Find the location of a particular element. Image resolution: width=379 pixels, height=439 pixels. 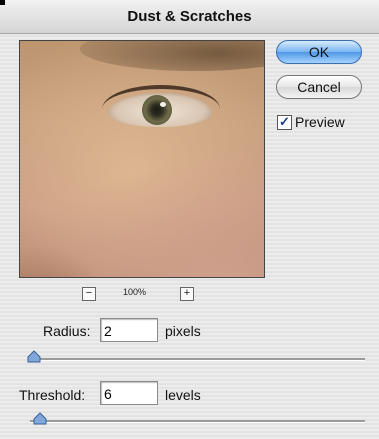

checkmark-icon: ✓ is located at coordinates (284, 122).